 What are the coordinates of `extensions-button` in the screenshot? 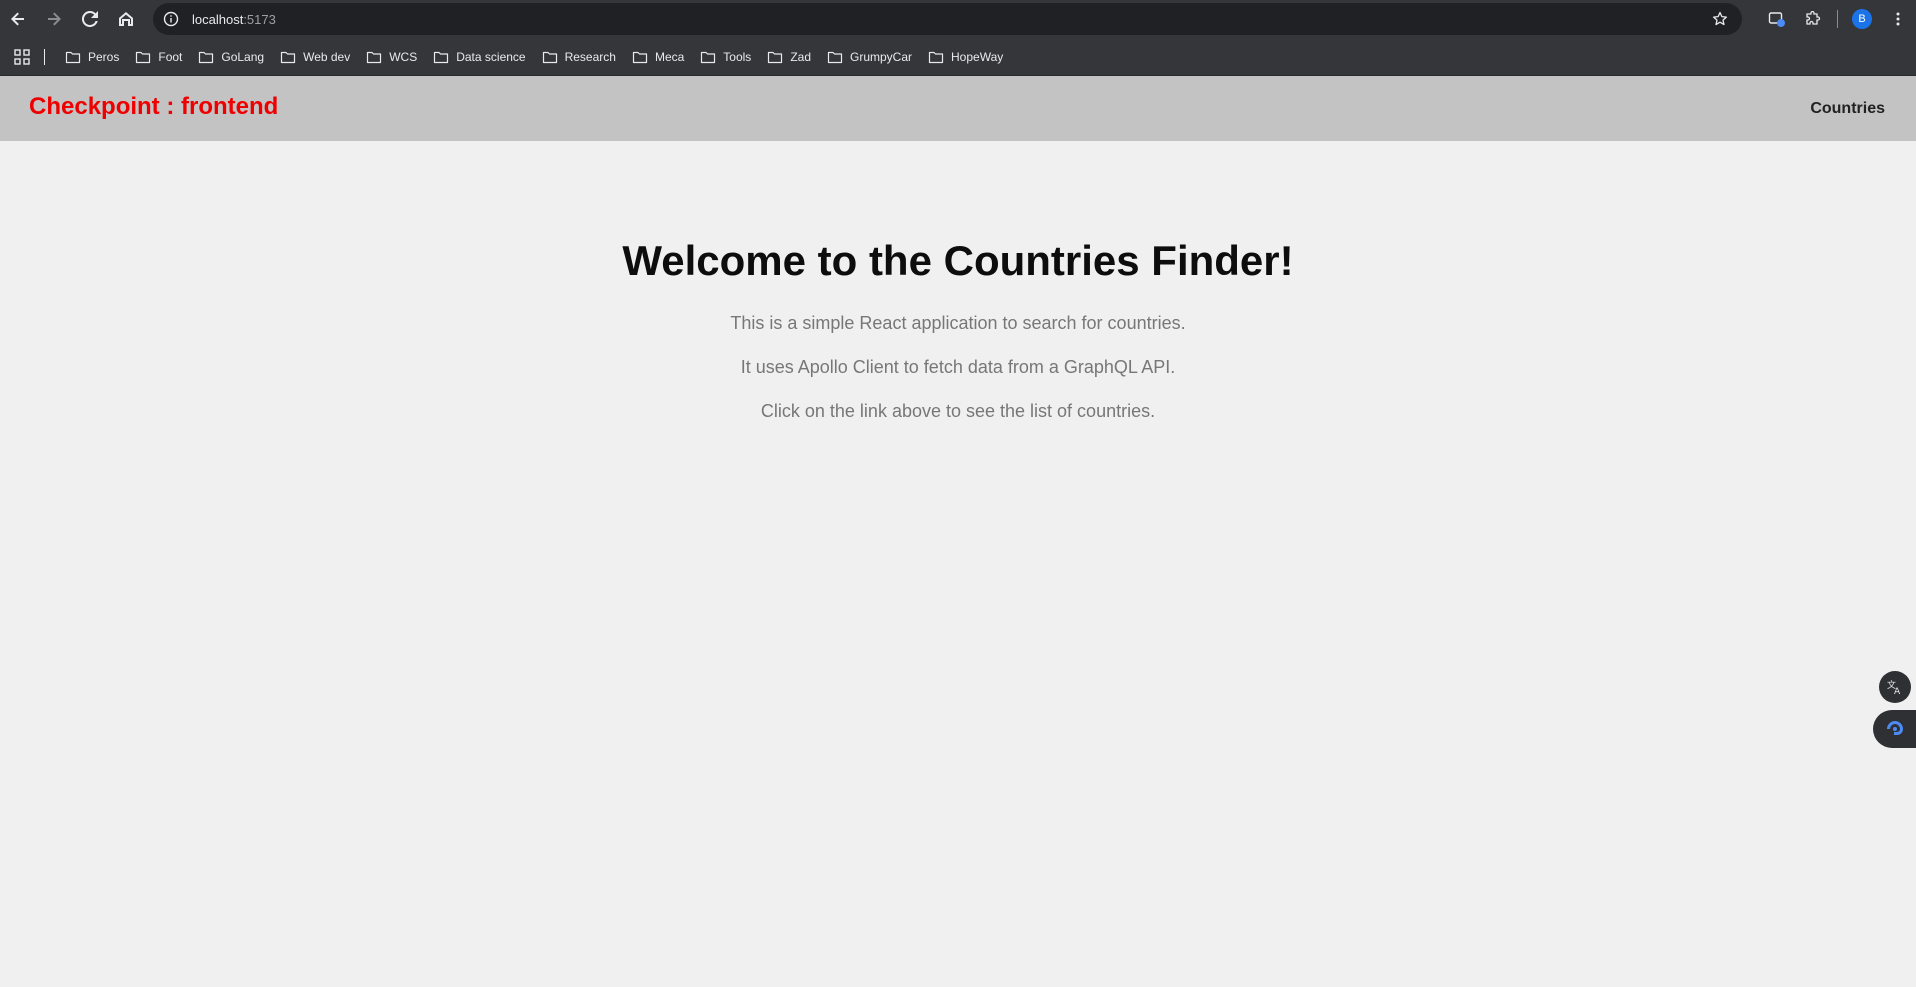 It's located at (1813, 19).